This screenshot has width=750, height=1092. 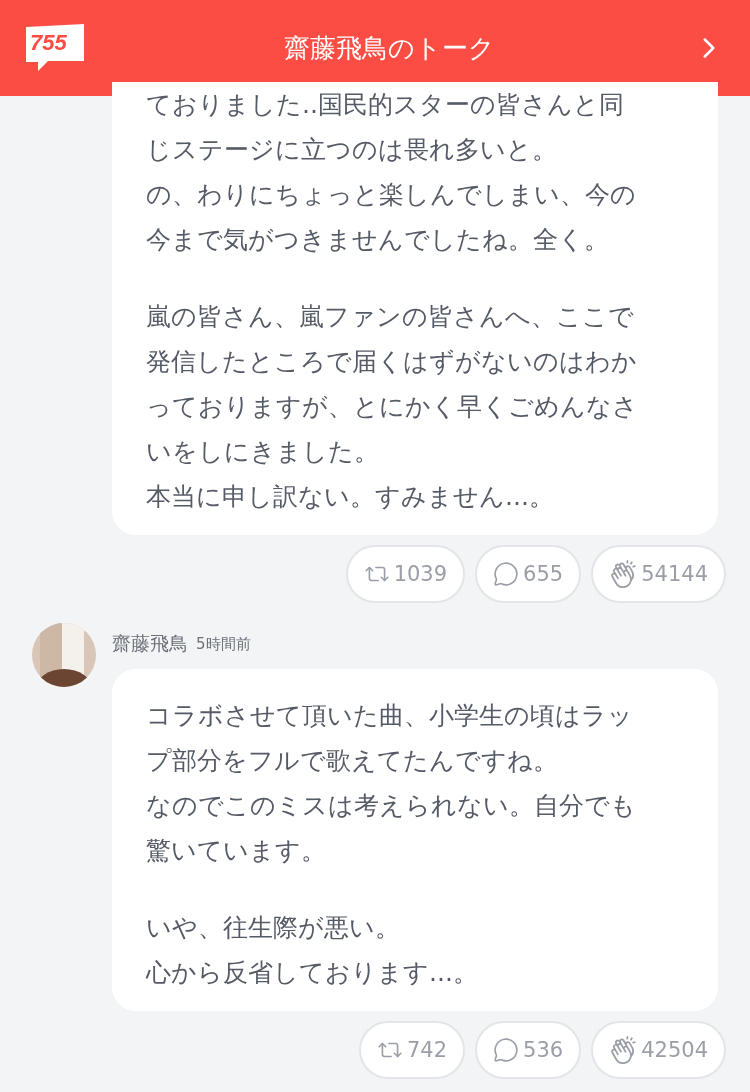 What do you see at coordinates (391, 172) in the screenshot?
I see `message-paragraph: ておりました..国民的スターの皆さんと同 じステージに立つのは畏れ多いと。 の、わりにちょっと楽しんでしまい、今の 今まで気がつきませんでしたね。全く。` at bounding box center [391, 172].